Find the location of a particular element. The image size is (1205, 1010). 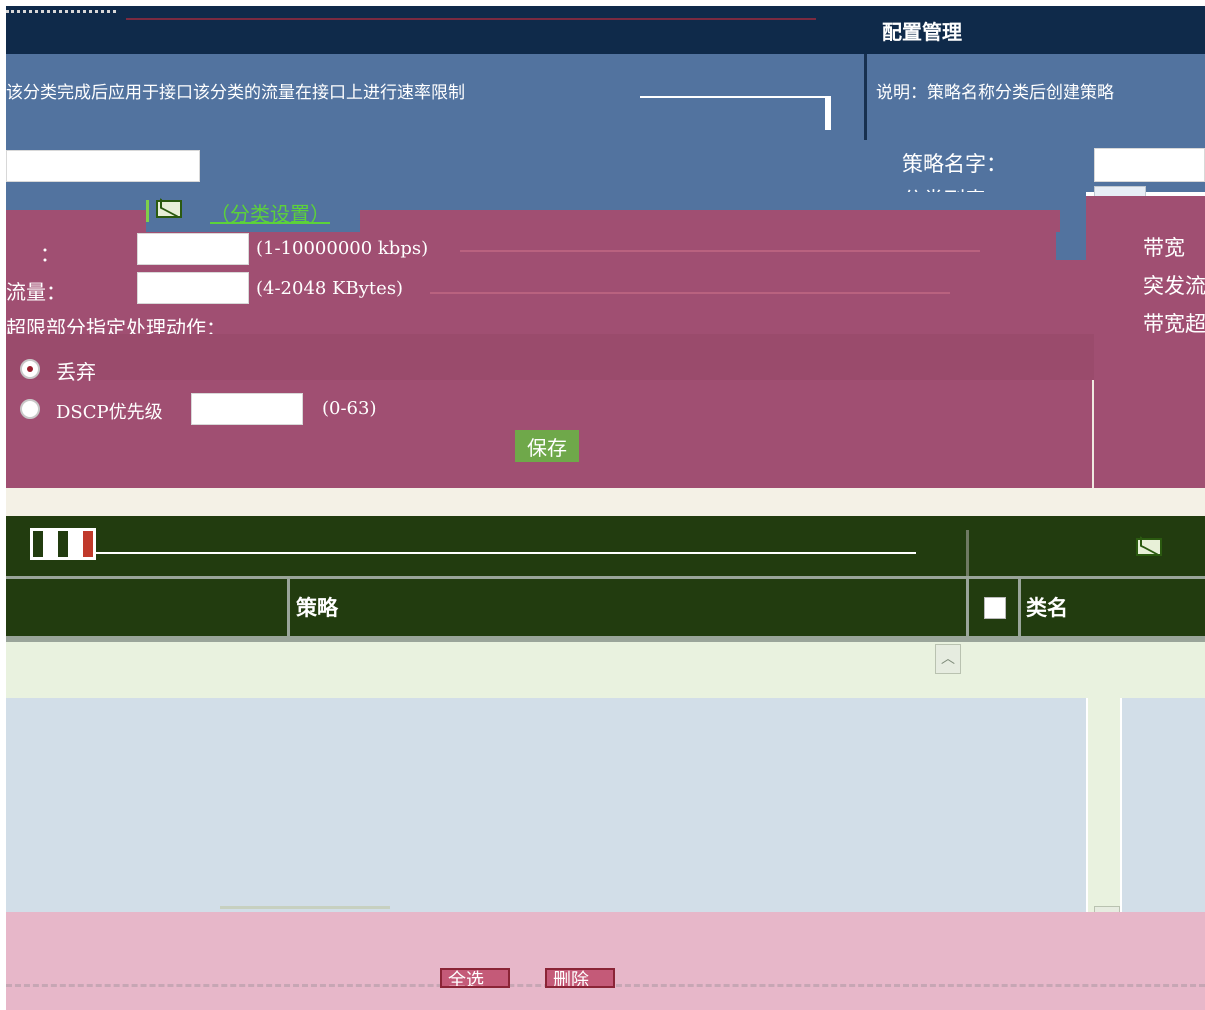

body-dash-line is located at coordinates (305, 907).